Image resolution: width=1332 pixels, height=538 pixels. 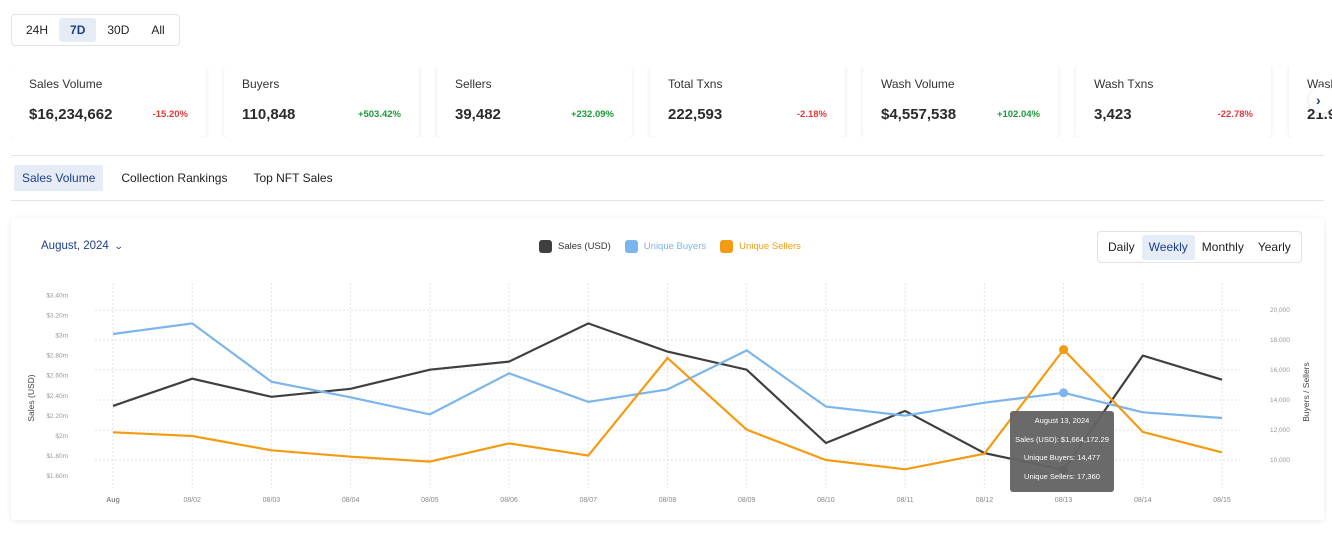 I want to click on legend-item-sellers: Unique Sellers, so click(x=760, y=246).